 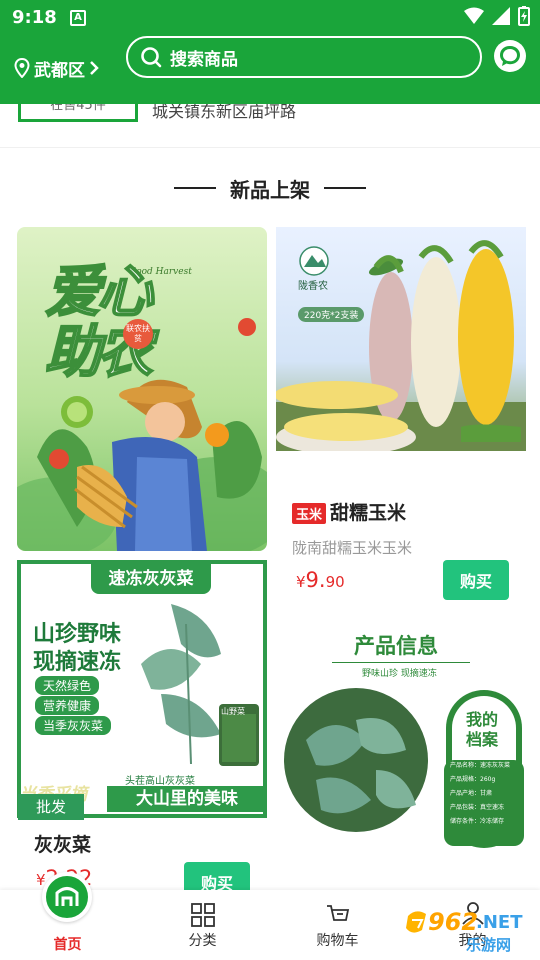 What do you see at coordinates (331, 314) in the screenshot?
I see `corn-weight-badge: 220克*2支装` at bounding box center [331, 314].